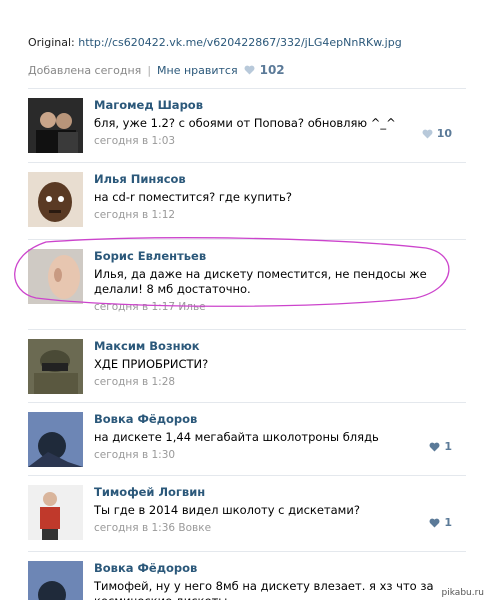  What do you see at coordinates (280, 455) in the screenshot?
I see `comment-time: сегодня в 1:30` at bounding box center [280, 455].